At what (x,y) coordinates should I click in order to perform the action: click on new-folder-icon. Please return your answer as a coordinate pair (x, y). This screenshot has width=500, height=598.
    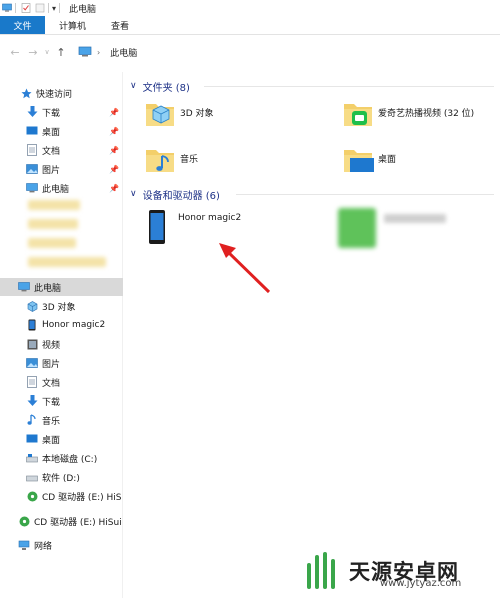
    Looking at the image, I should click on (40, 8).